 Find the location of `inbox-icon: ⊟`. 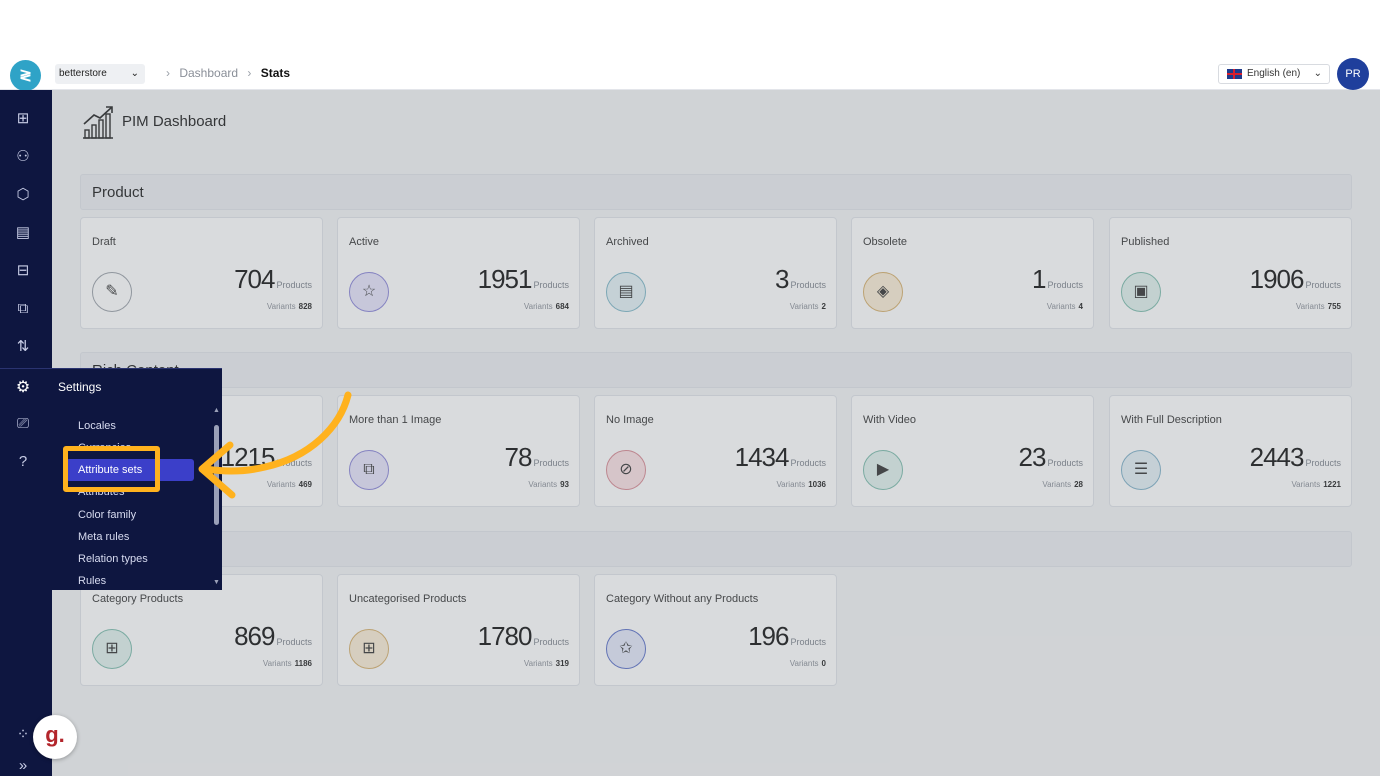

inbox-icon: ⊟ is located at coordinates (23, 271).